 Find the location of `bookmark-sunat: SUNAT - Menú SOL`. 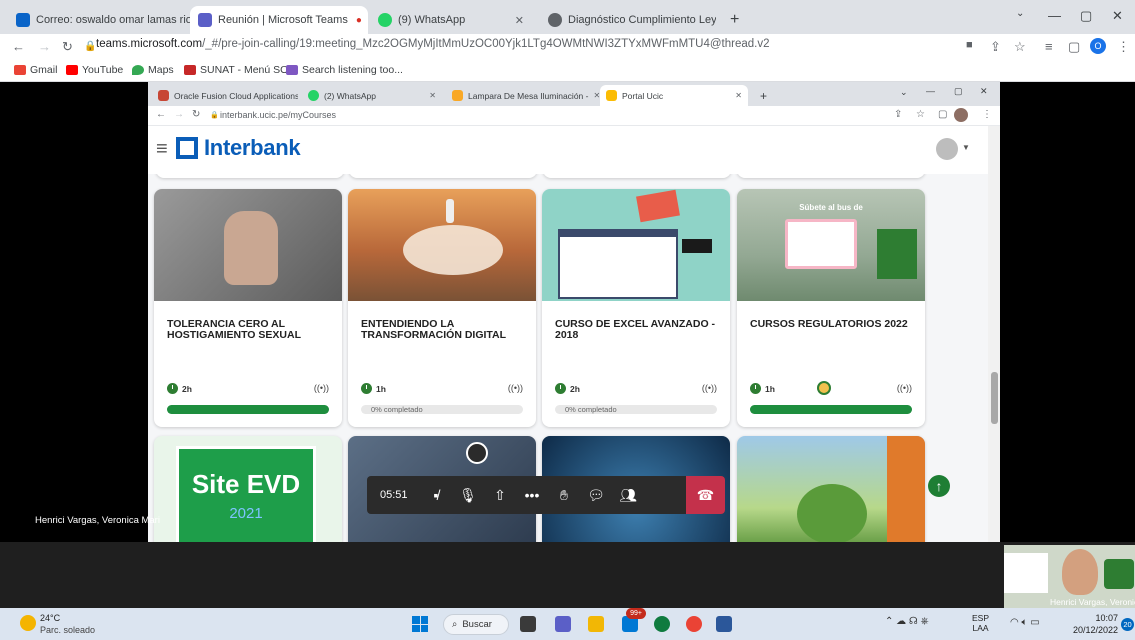

bookmark-sunat: SUNAT - Menú SOL is located at coordinates (239, 70).